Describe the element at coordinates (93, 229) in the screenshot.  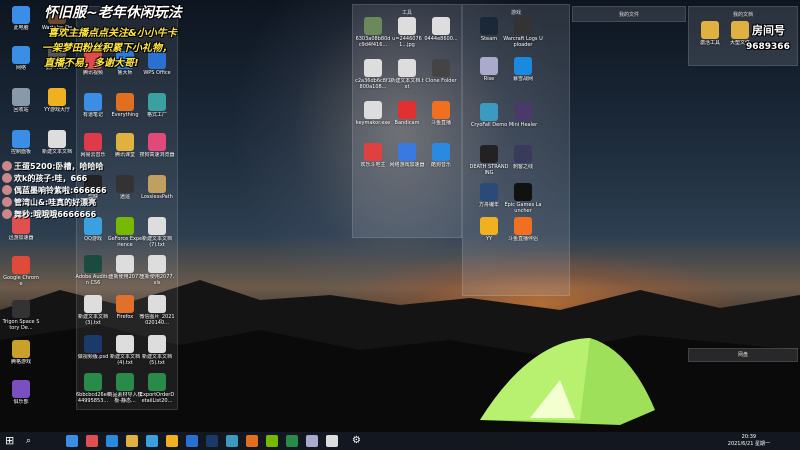
I see `desktop-shortcut: QQ游戏` at that location.